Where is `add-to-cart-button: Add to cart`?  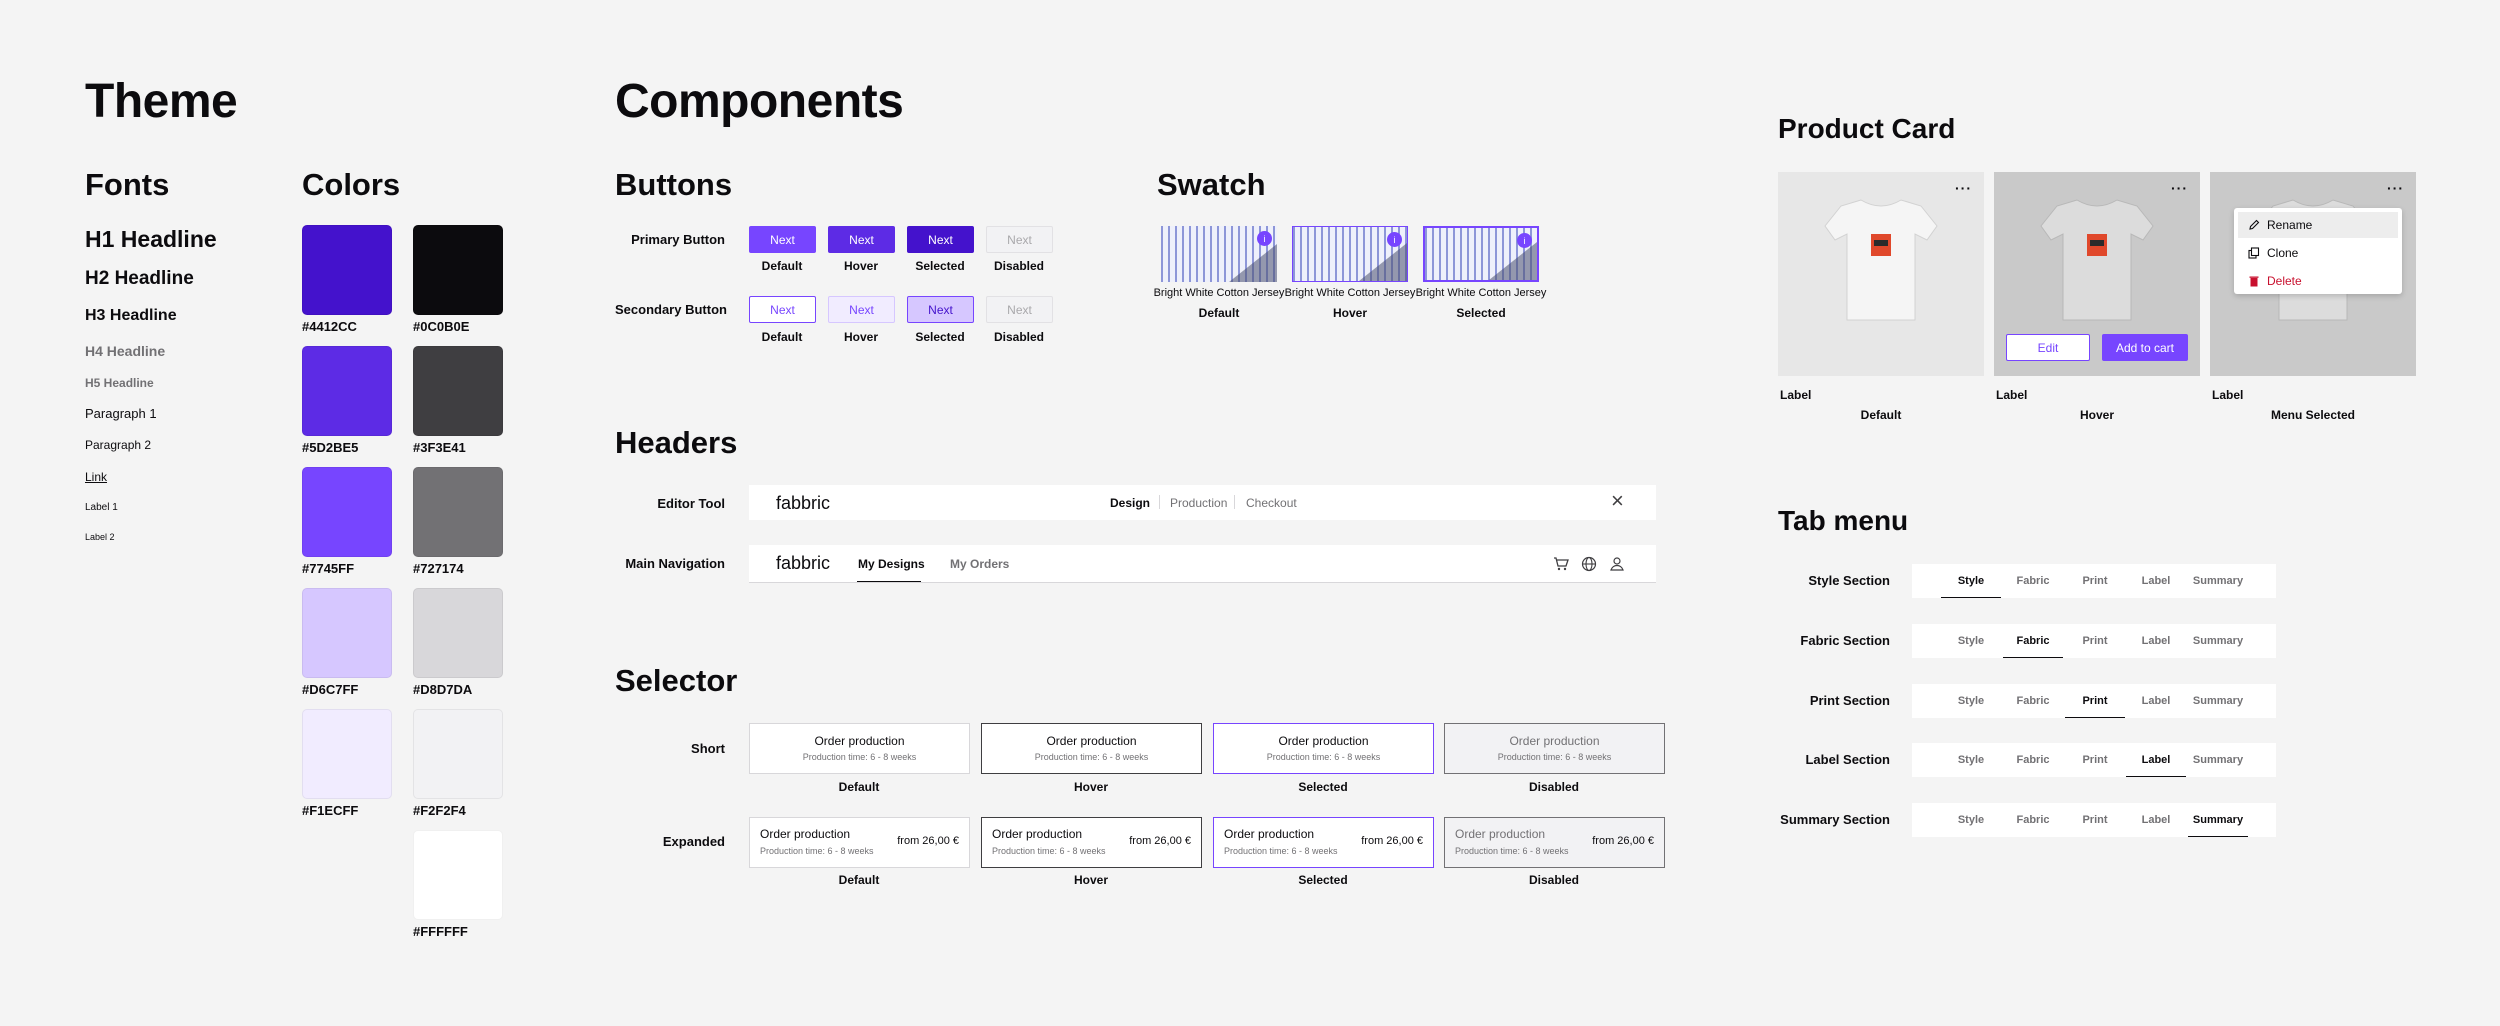
add-to-cart-button: Add to cart is located at coordinates (2145, 347).